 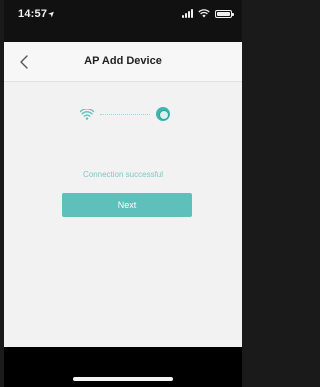 I want to click on page-title: AP Add Device, so click(x=123, y=61).